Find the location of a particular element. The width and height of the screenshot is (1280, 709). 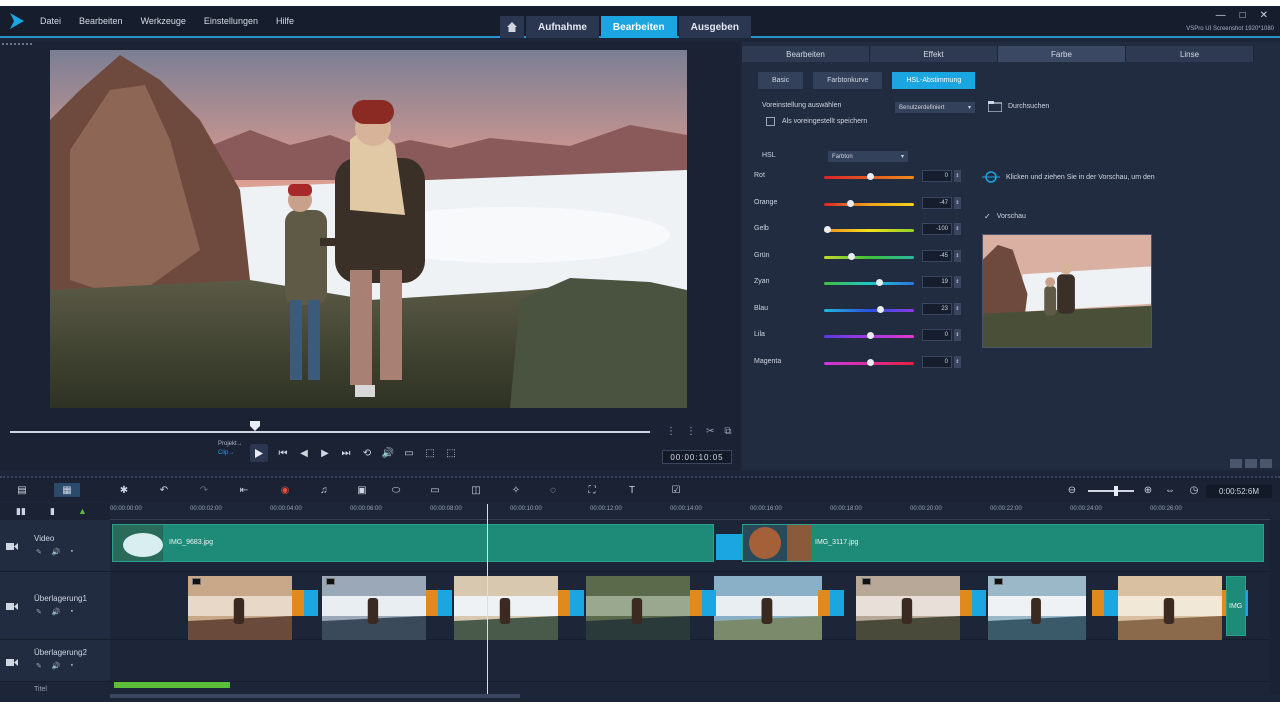

slider-value: 19 is located at coordinates (937, 282).